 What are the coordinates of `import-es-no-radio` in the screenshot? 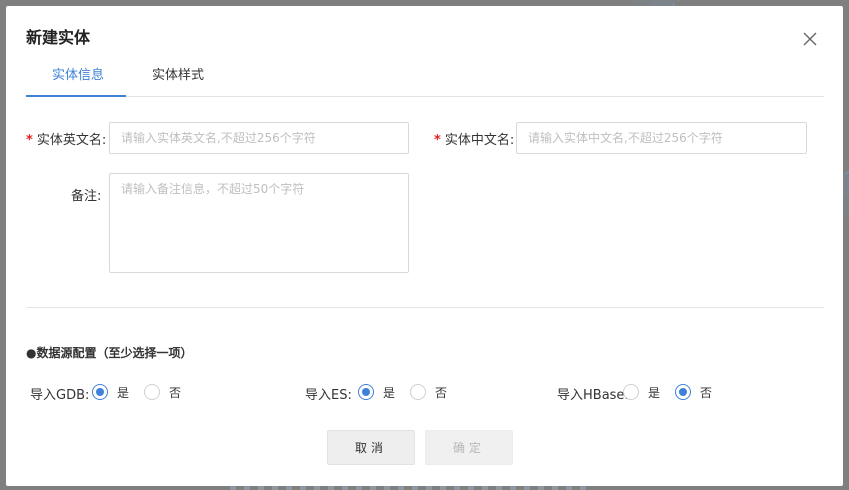 It's located at (418, 392).